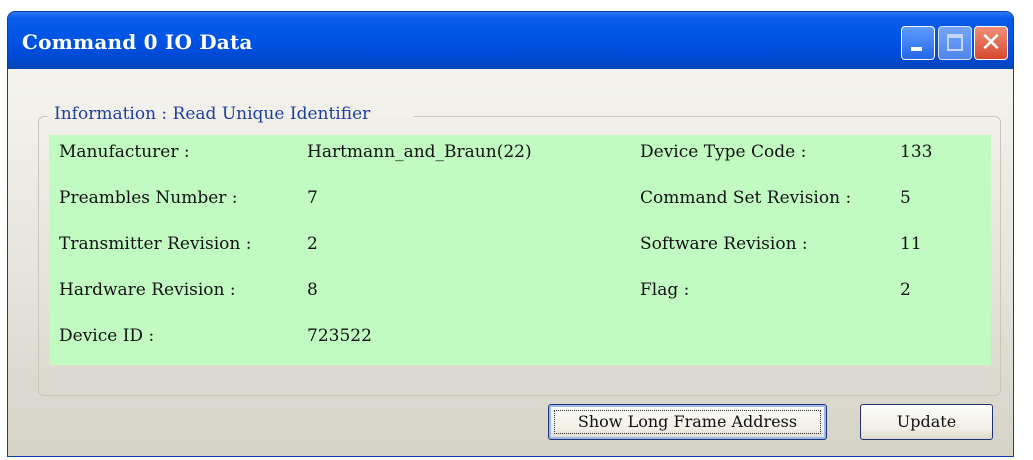 This screenshot has height=460, width=1033. What do you see at coordinates (312, 198) in the screenshot?
I see `preambles-number-value: 7` at bounding box center [312, 198].